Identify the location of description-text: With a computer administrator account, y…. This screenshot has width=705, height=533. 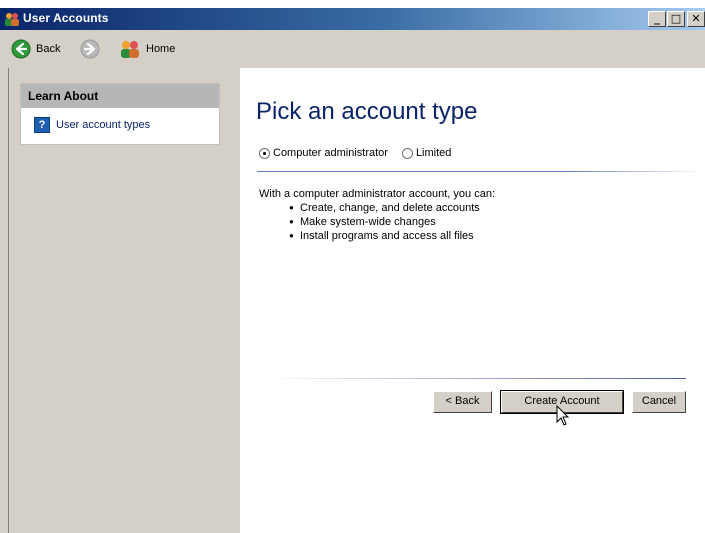
(377, 194).